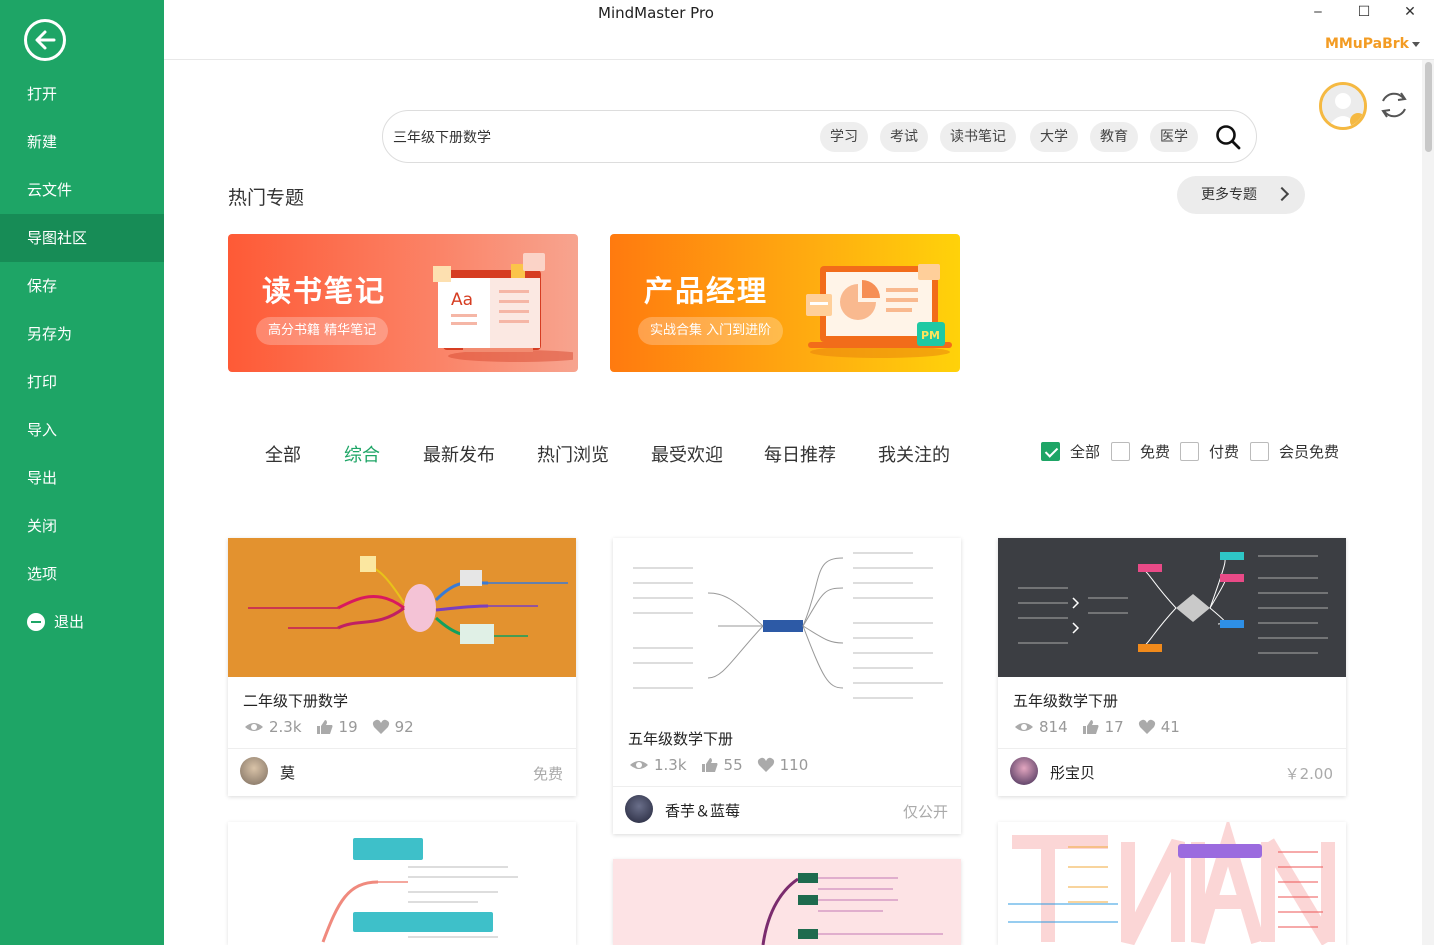 The width and height of the screenshot is (1434, 945). Describe the element at coordinates (1050, 451) in the screenshot. I see `checkbox-checked` at that location.